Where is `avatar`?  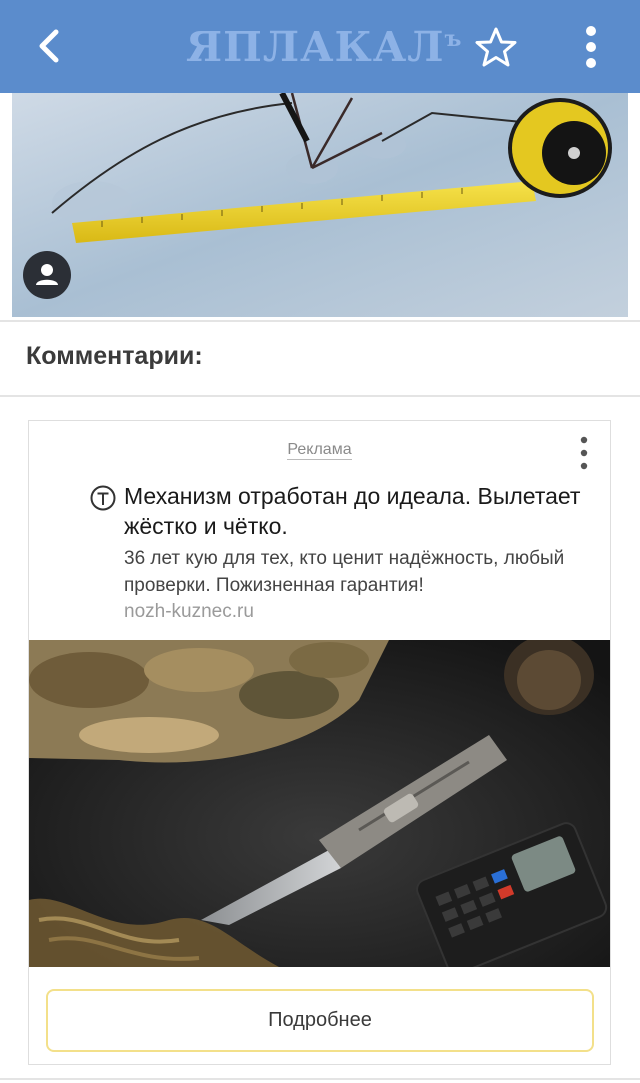
avatar is located at coordinates (47, 275).